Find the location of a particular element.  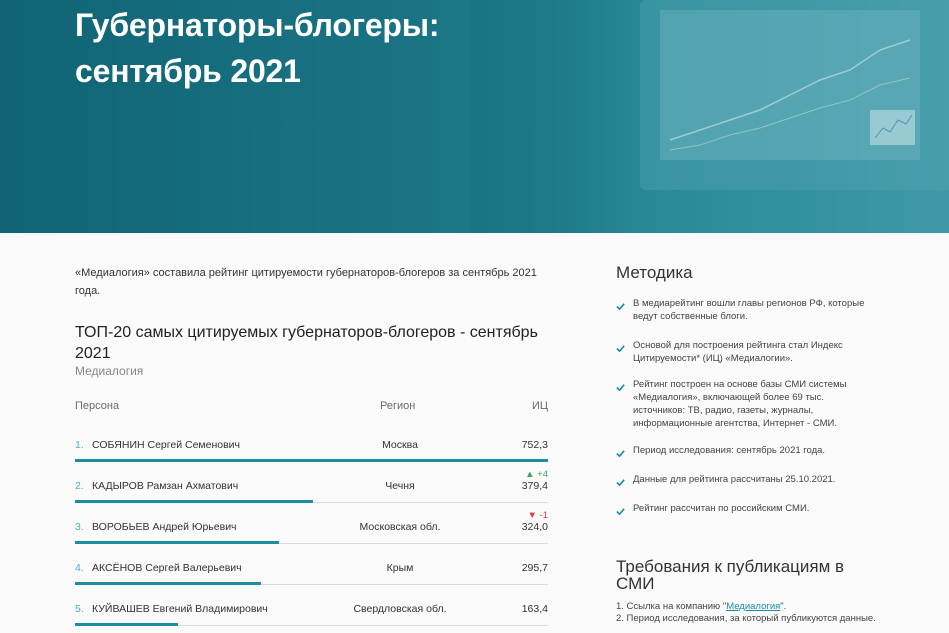

rank-number: 3. is located at coordinates (79, 527).